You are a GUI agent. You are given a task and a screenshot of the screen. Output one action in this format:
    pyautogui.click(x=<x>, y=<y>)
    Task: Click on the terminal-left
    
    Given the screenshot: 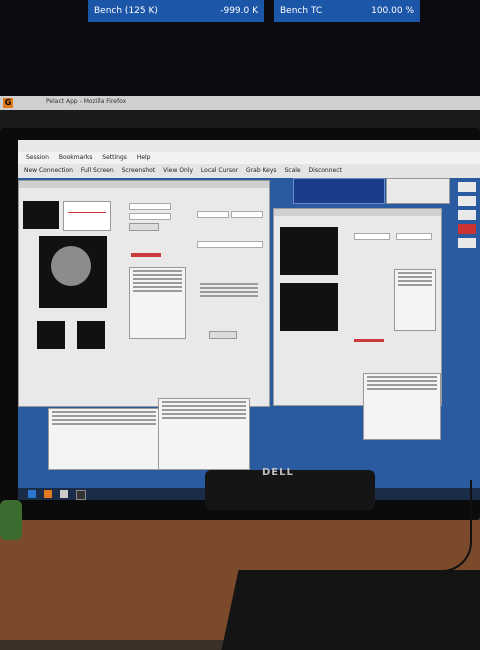 What is the action you would take?
    pyautogui.click(x=104, y=439)
    